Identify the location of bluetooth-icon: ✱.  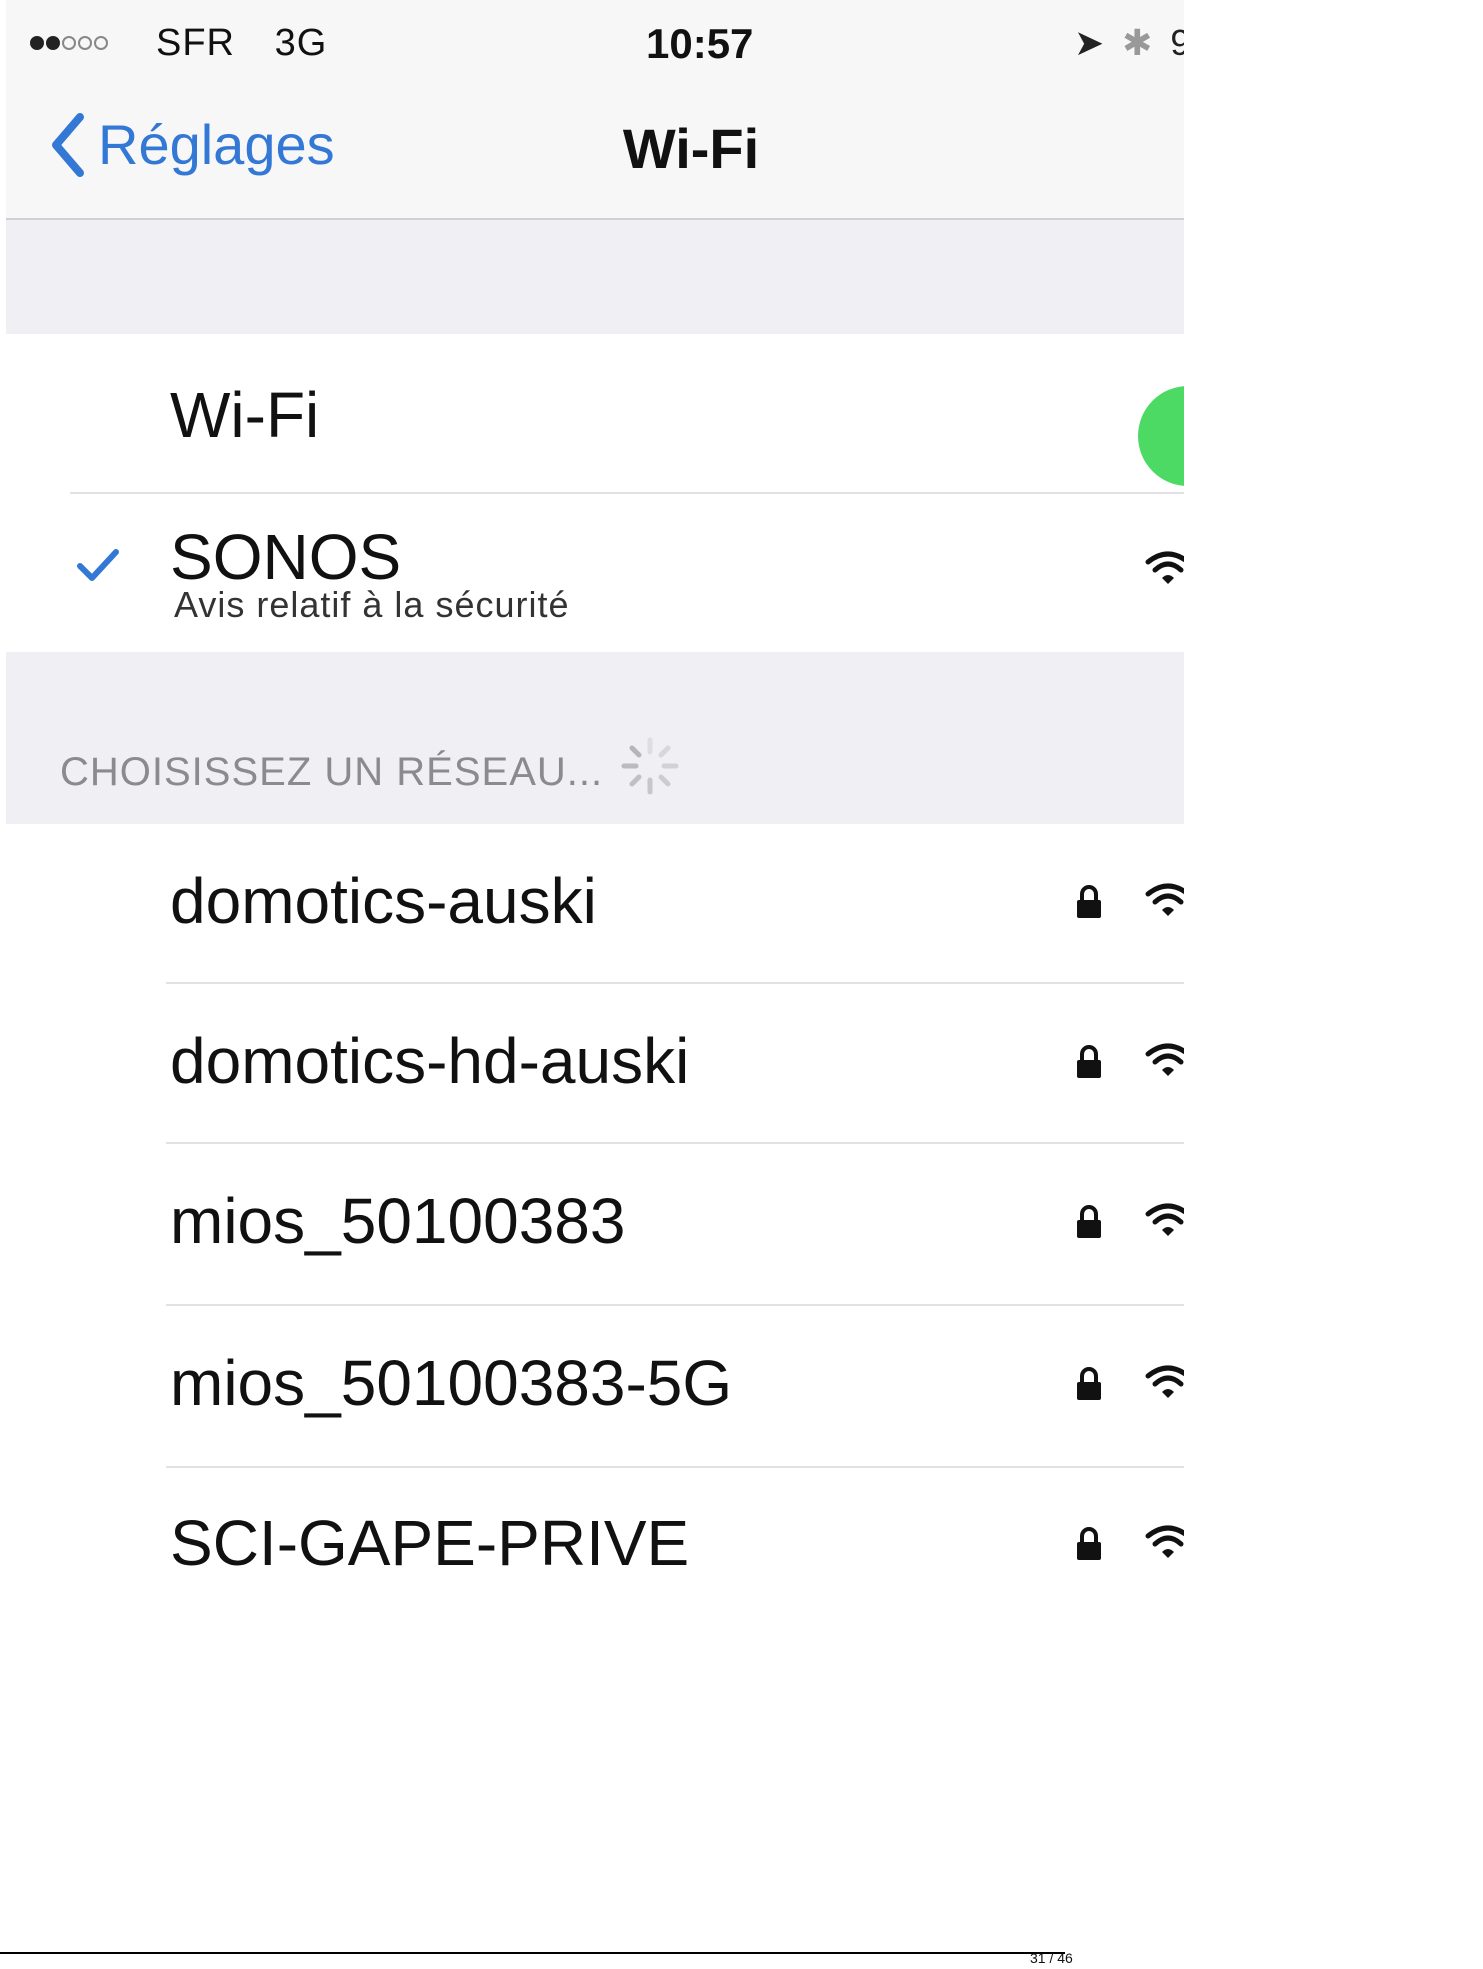
(1137, 42).